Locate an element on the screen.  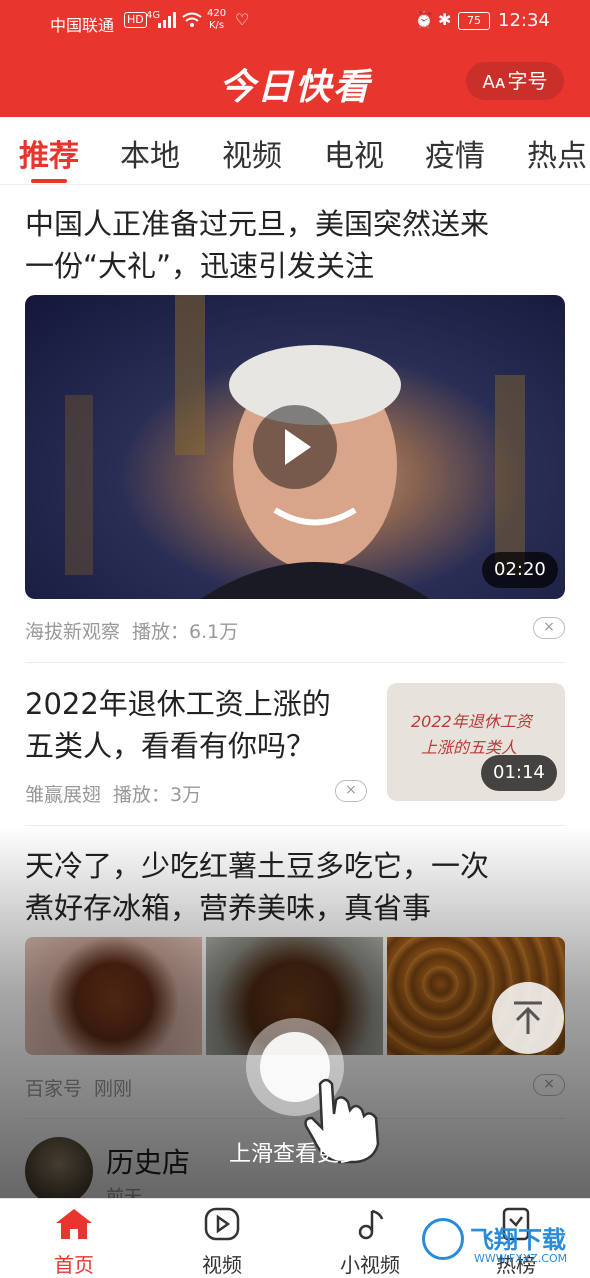
source-name: 百家号 is located at coordinates (54, 1089).